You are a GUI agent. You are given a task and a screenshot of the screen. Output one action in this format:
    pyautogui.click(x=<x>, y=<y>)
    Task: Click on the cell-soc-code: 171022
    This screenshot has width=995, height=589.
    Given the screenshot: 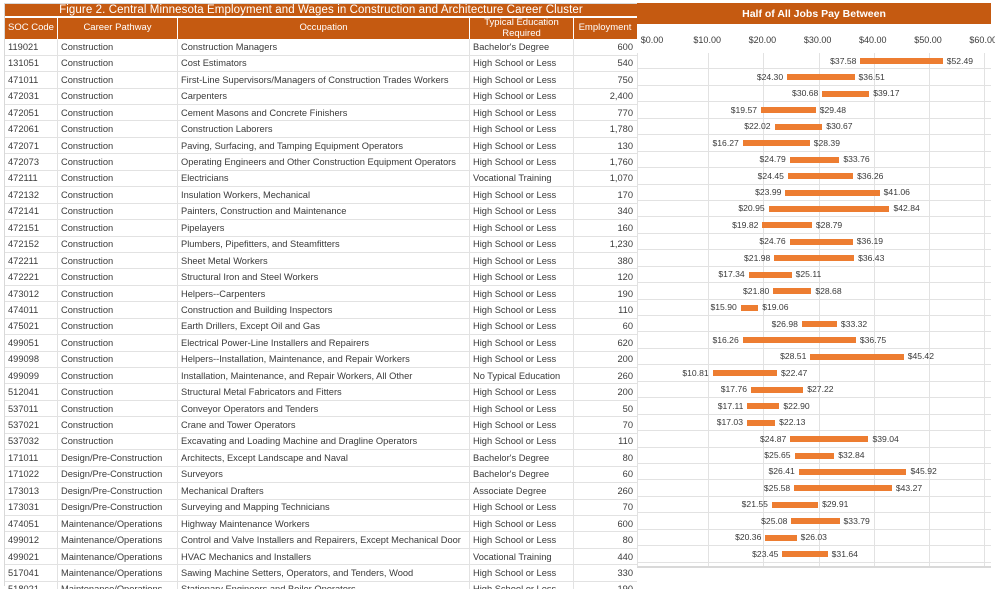 What is the action you would take?
    pyautogui.click(x=31, y=474)
    